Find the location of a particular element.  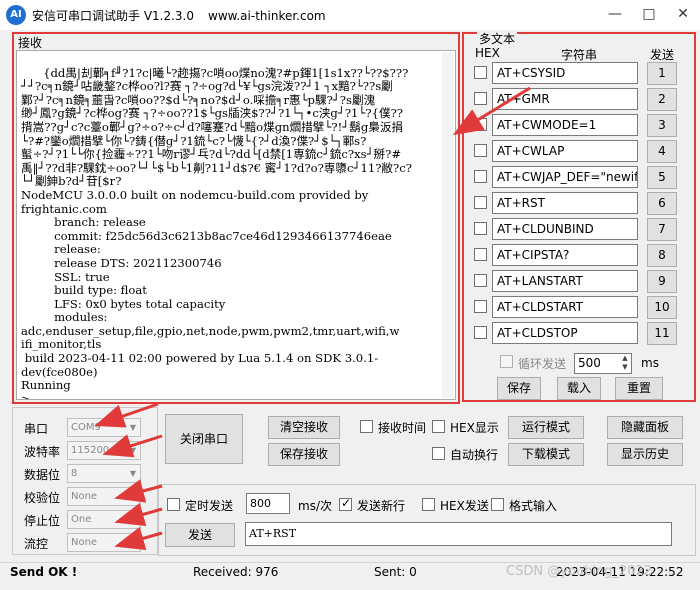

close-port-button: 关闭串口 is located at coordinates (204, 439).